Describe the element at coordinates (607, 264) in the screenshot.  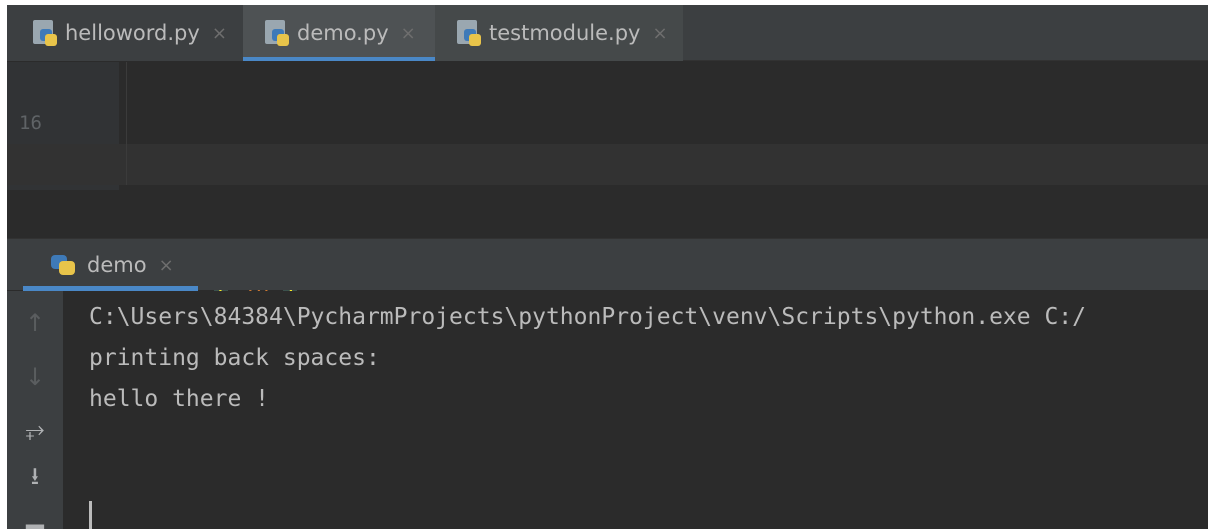
I see `run-tool-window-header: demo ×` at that location.